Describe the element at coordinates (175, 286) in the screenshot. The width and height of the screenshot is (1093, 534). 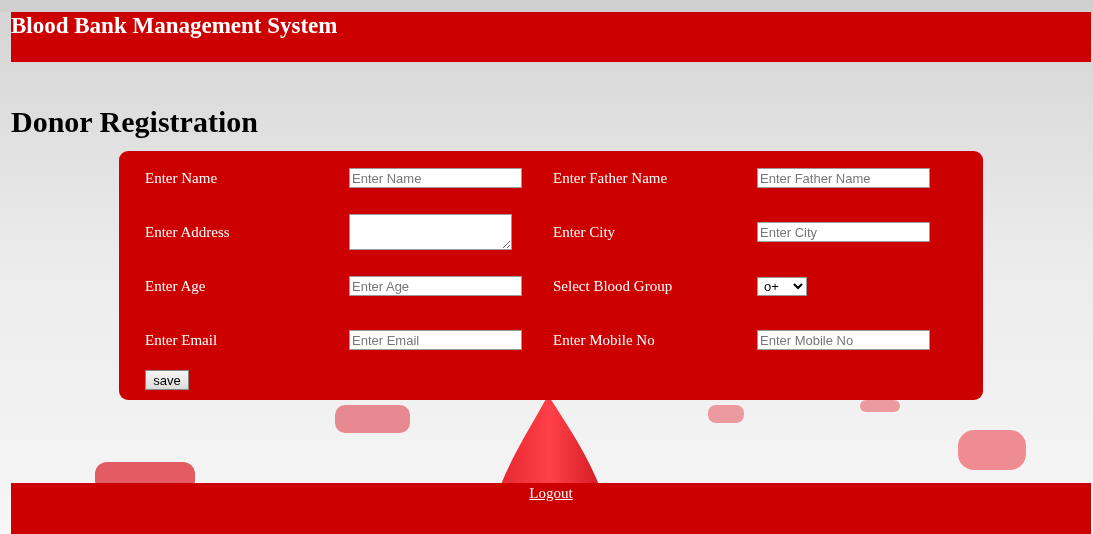
I see `field-label: Enter Age` at that location.